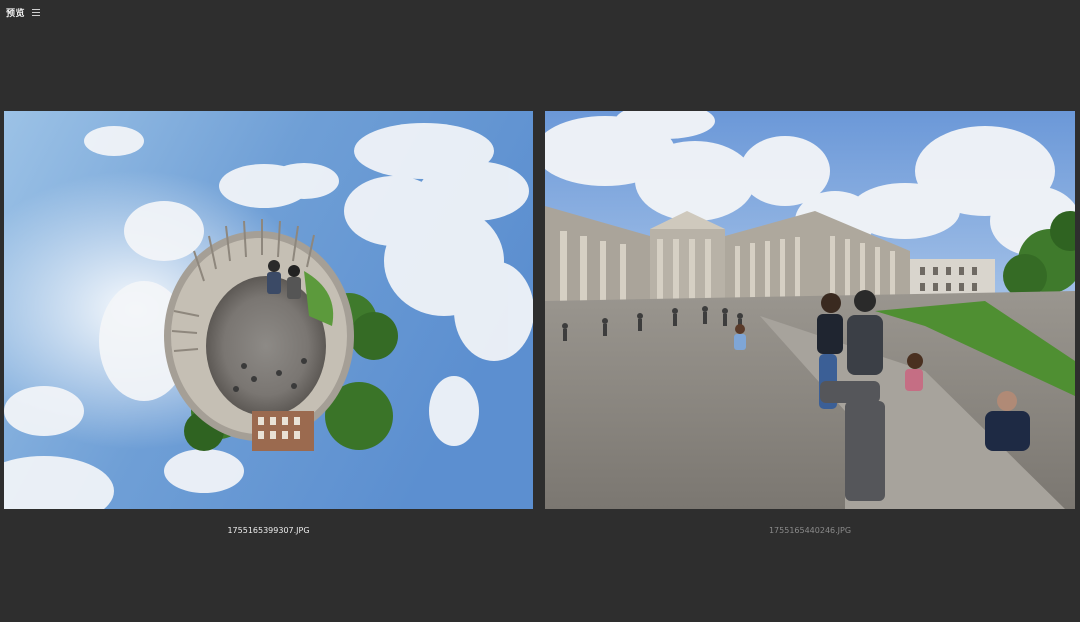  Describe the element at coordinates (36, 12) in the screenshot. I see `hamburger-menu-icon` at that location.